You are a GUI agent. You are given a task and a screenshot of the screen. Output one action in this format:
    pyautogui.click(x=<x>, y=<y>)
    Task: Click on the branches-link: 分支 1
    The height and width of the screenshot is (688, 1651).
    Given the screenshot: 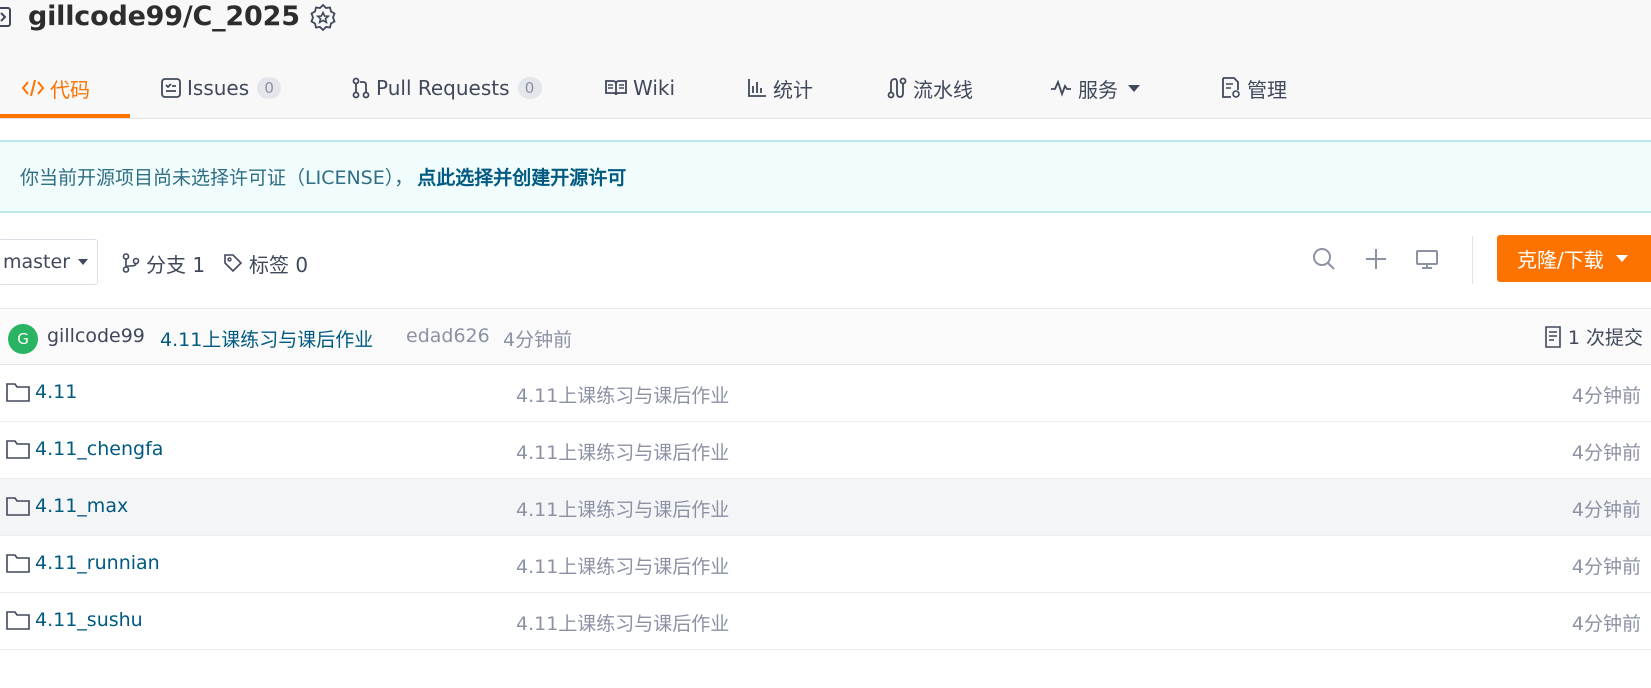 What is the action you would take?
    pyautogui.click(x=163, y=263)
    